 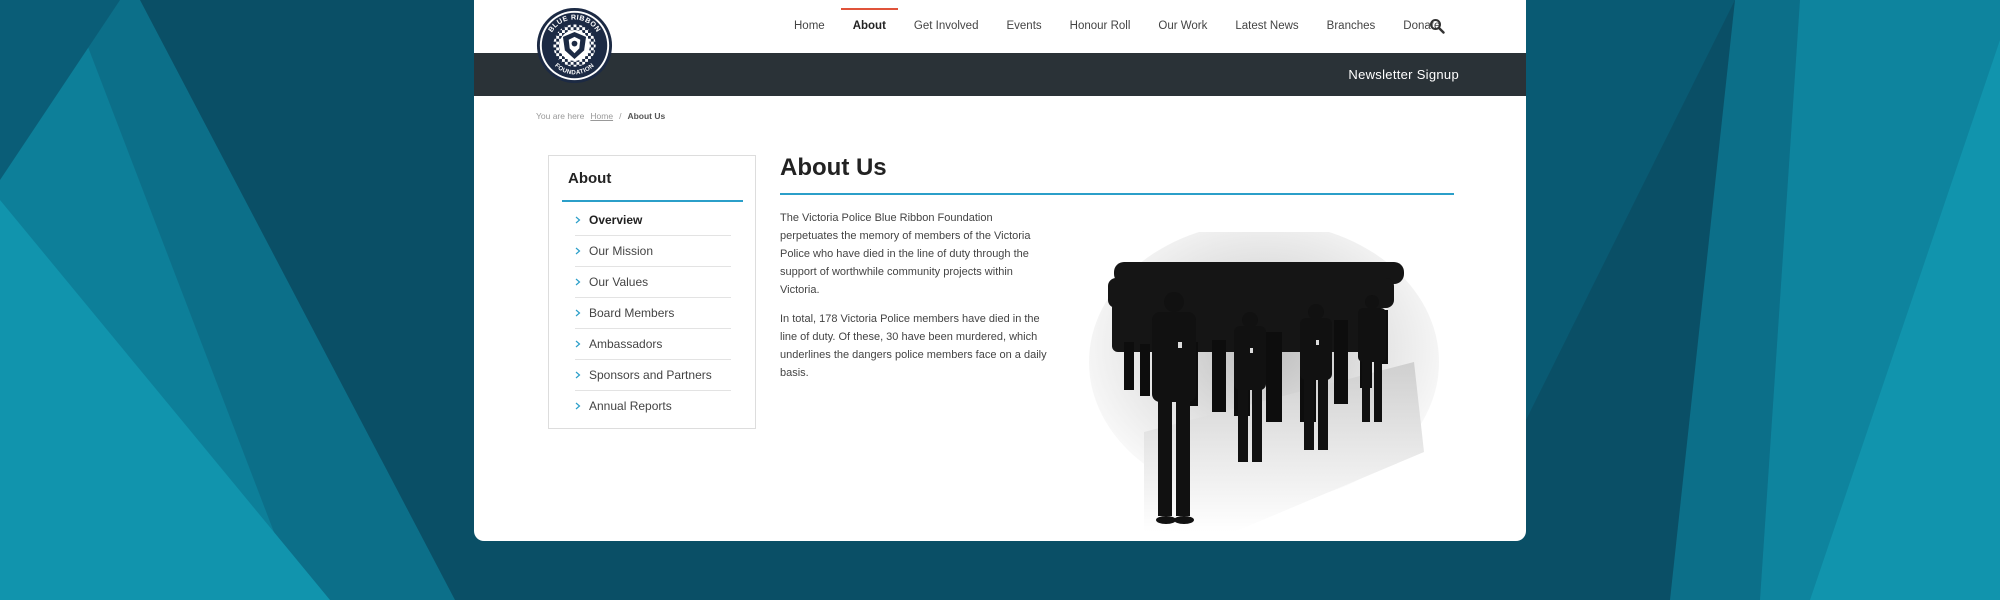 What do you see at coordinates (1351, 26) in the screenshot?
I see `nav-item-branches: Branches` at bounding box center [1351, 26].